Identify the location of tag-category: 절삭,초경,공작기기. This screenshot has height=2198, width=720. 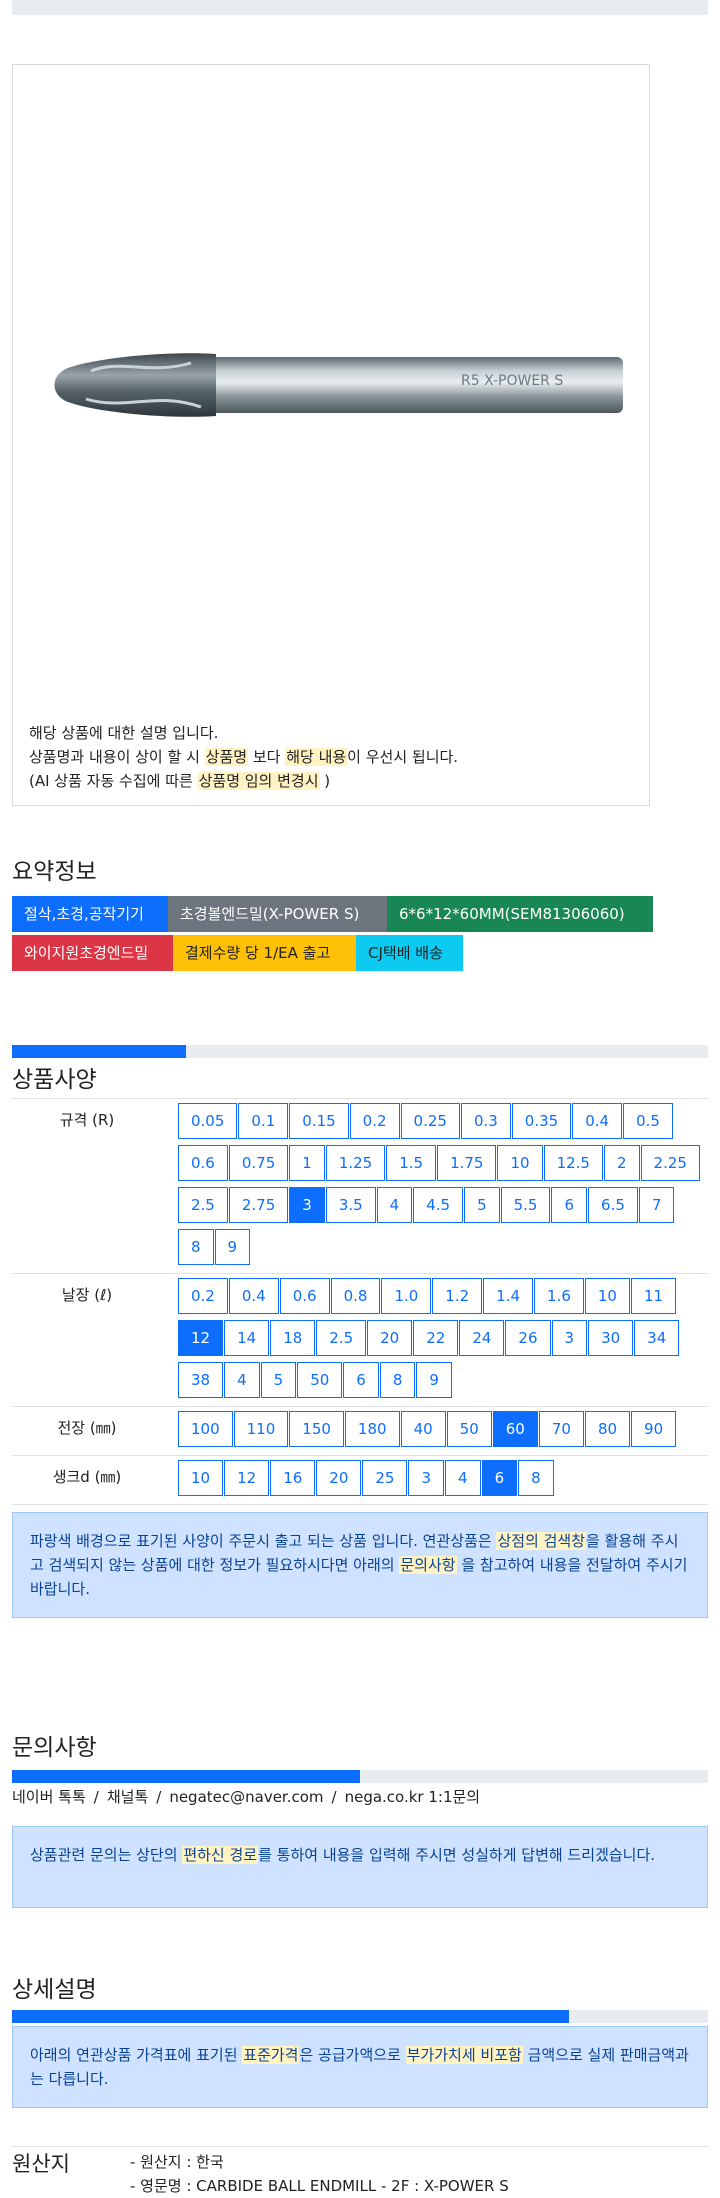
(90, 914).